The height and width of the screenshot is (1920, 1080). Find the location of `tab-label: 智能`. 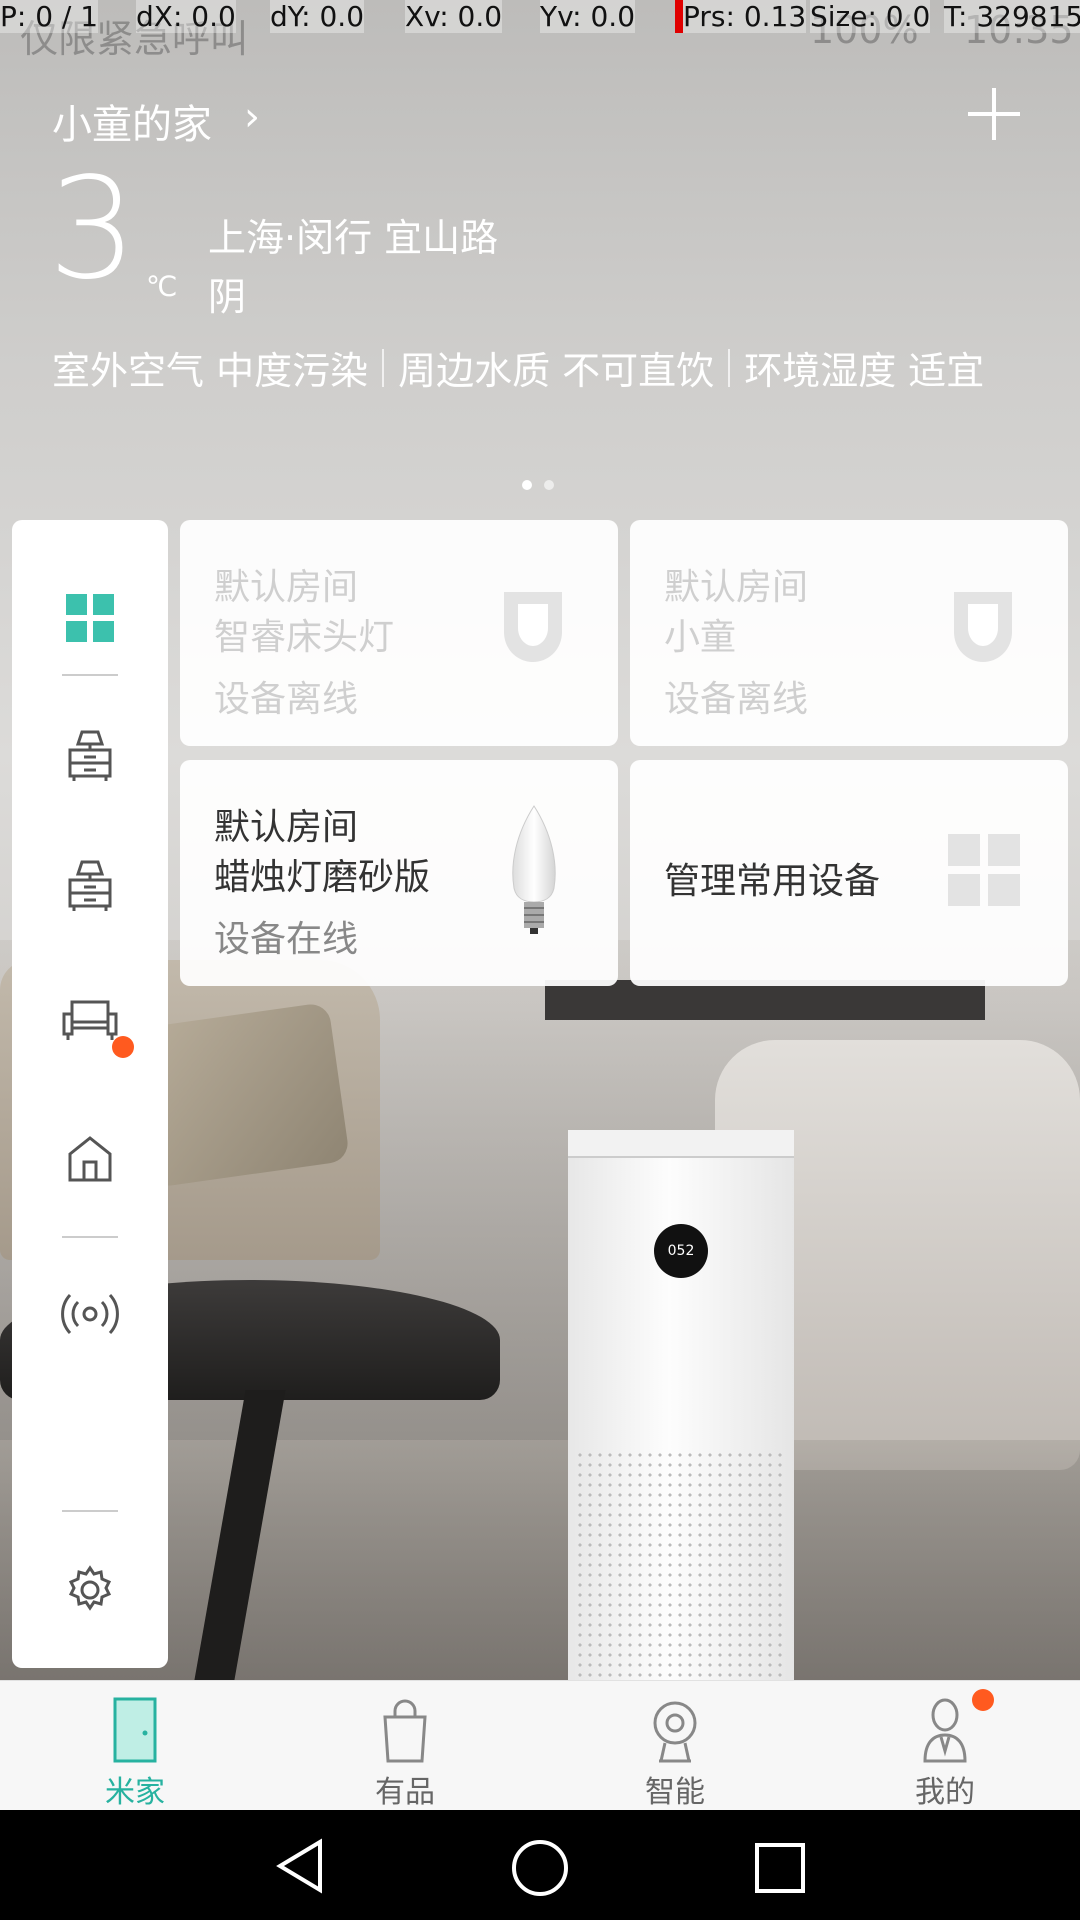

tab-label: 智能 is located at coordinates (675, 1792).